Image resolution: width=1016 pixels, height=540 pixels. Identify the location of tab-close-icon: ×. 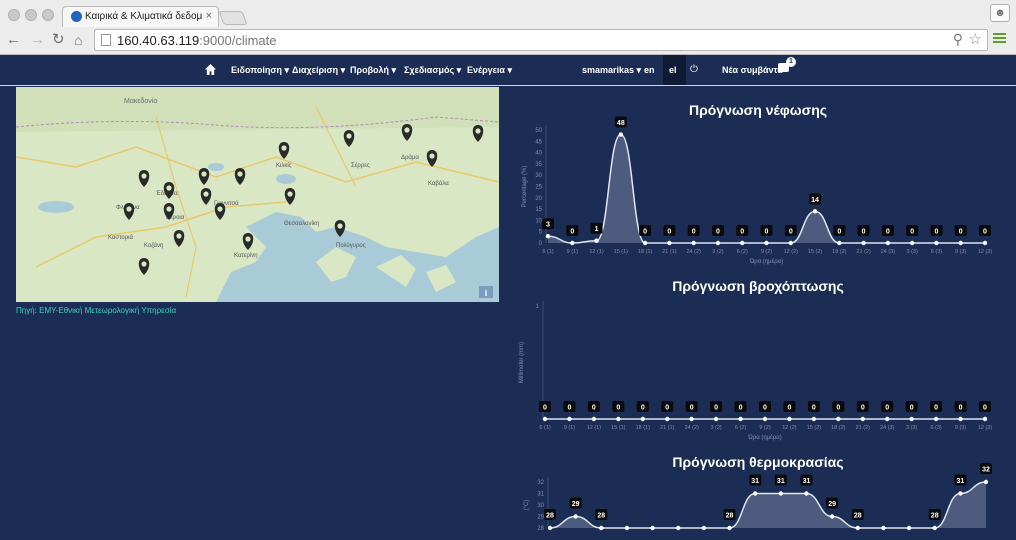
(209, 16).